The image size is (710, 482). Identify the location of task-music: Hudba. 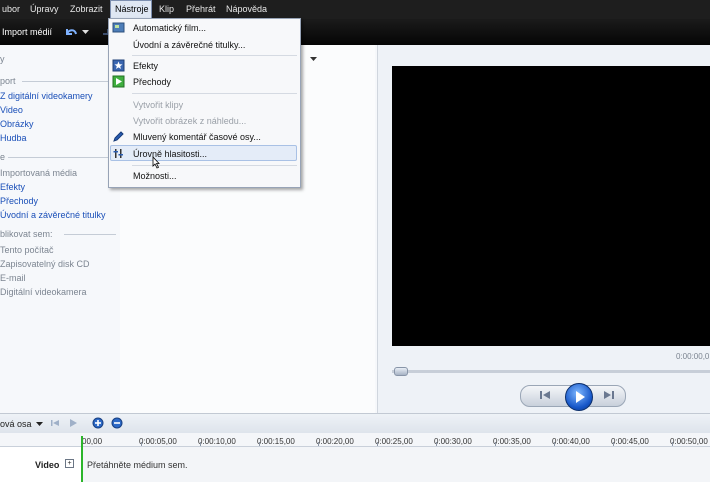
(13, 138).